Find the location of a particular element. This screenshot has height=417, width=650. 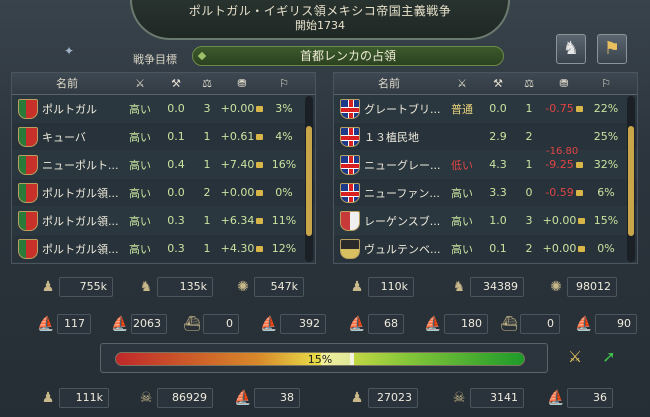

attacker-row: ポルトガル領... 高い 0.3 1 +4.30 12% is located at coordinates (163, 249).